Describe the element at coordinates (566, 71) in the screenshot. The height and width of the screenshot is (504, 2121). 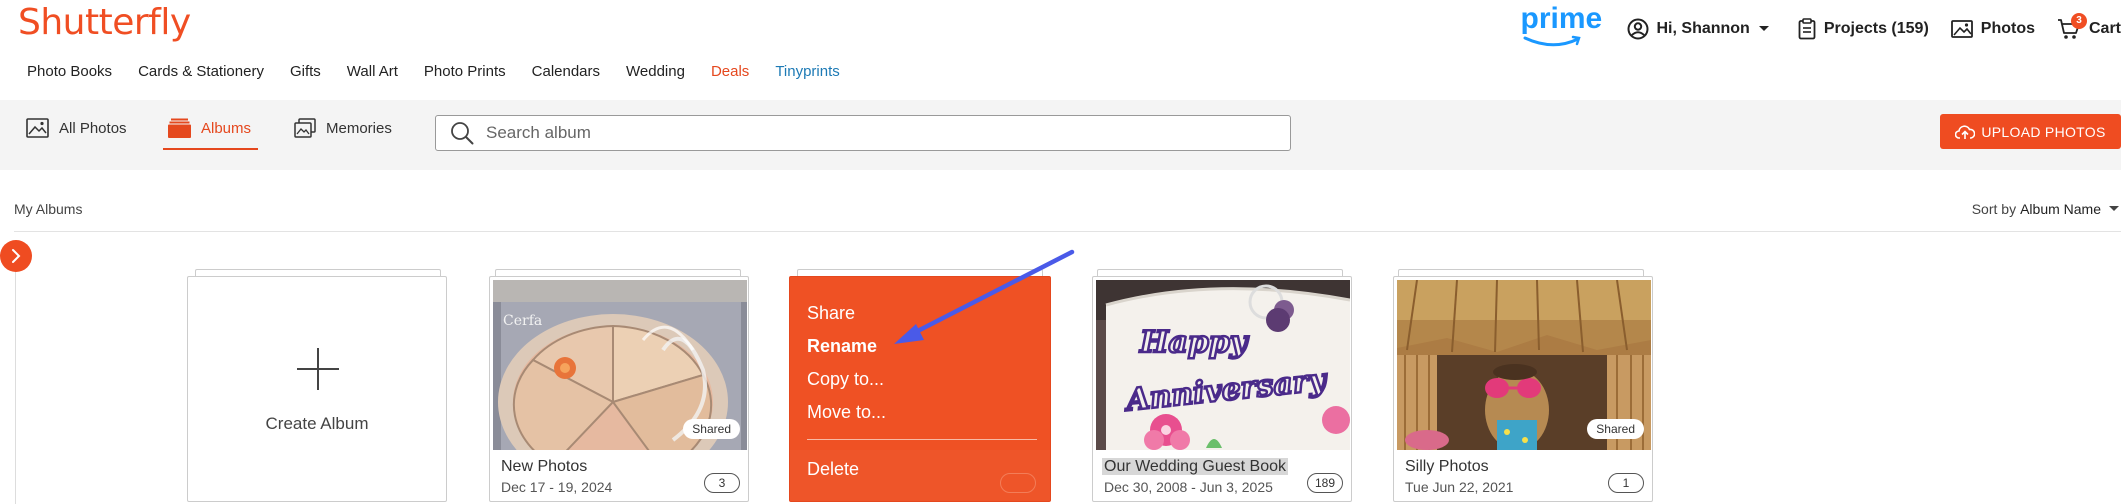
I see `nav-calendars: Calendars` at that location.